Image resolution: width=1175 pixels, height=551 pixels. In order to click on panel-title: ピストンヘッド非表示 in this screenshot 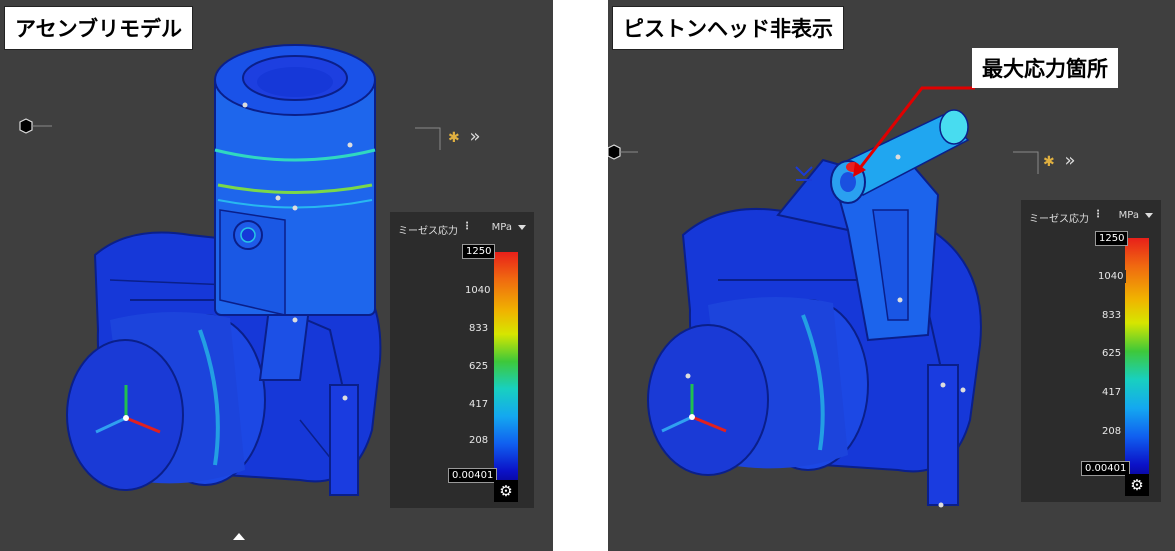, I will do `click(728, 28)`.